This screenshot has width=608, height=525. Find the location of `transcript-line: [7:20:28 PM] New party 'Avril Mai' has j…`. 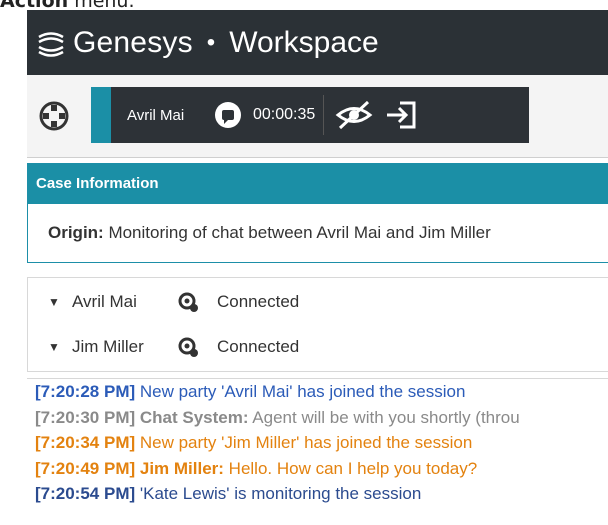

transcript-line: [7:20:28 PM] New party 'Avril Mai' has j… is located at coordinates (317, 392).